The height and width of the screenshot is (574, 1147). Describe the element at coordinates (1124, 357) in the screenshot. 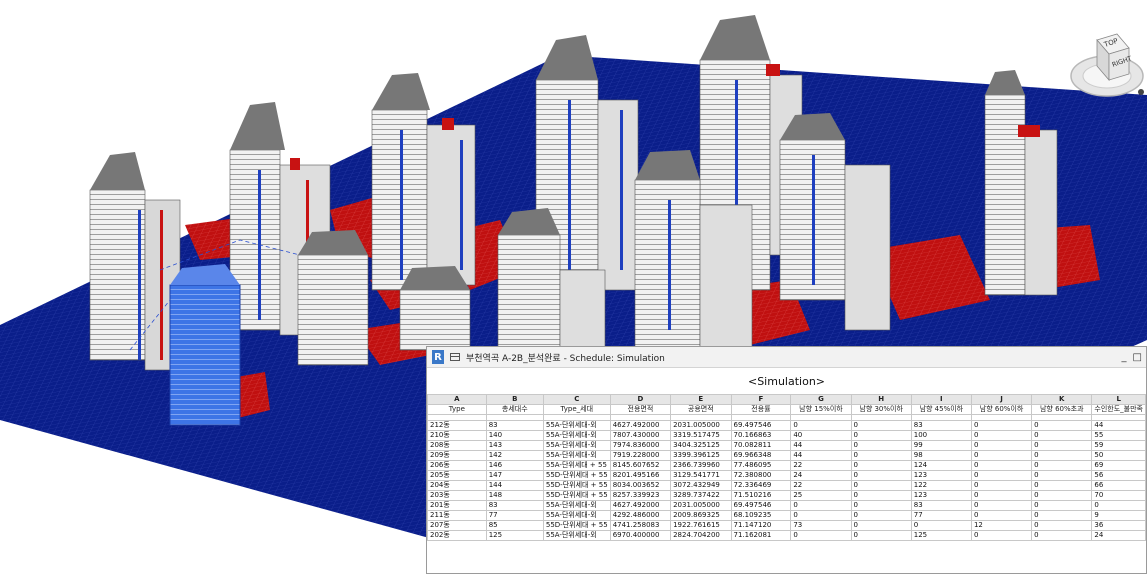

I see `minimize-button: _` at that location.